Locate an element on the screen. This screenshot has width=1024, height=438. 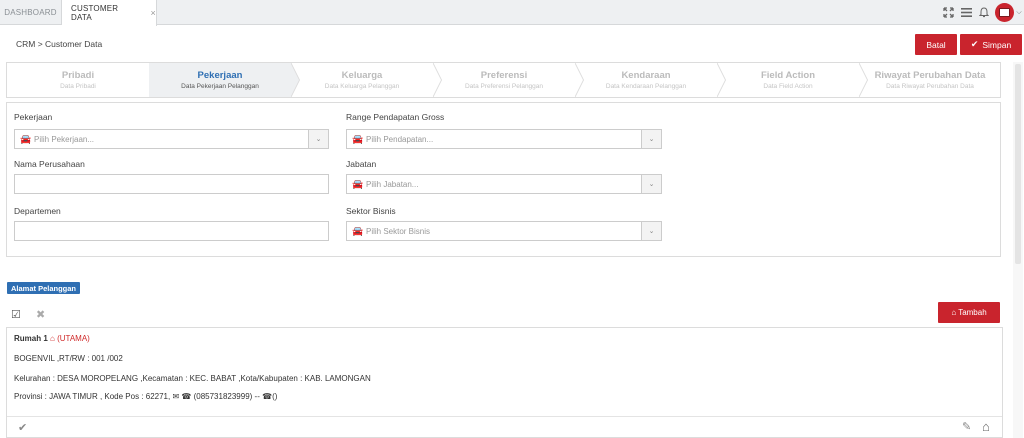
alamat-pelanggan-badge: Alamat Pelanggan is located at coordinates (44, 288).